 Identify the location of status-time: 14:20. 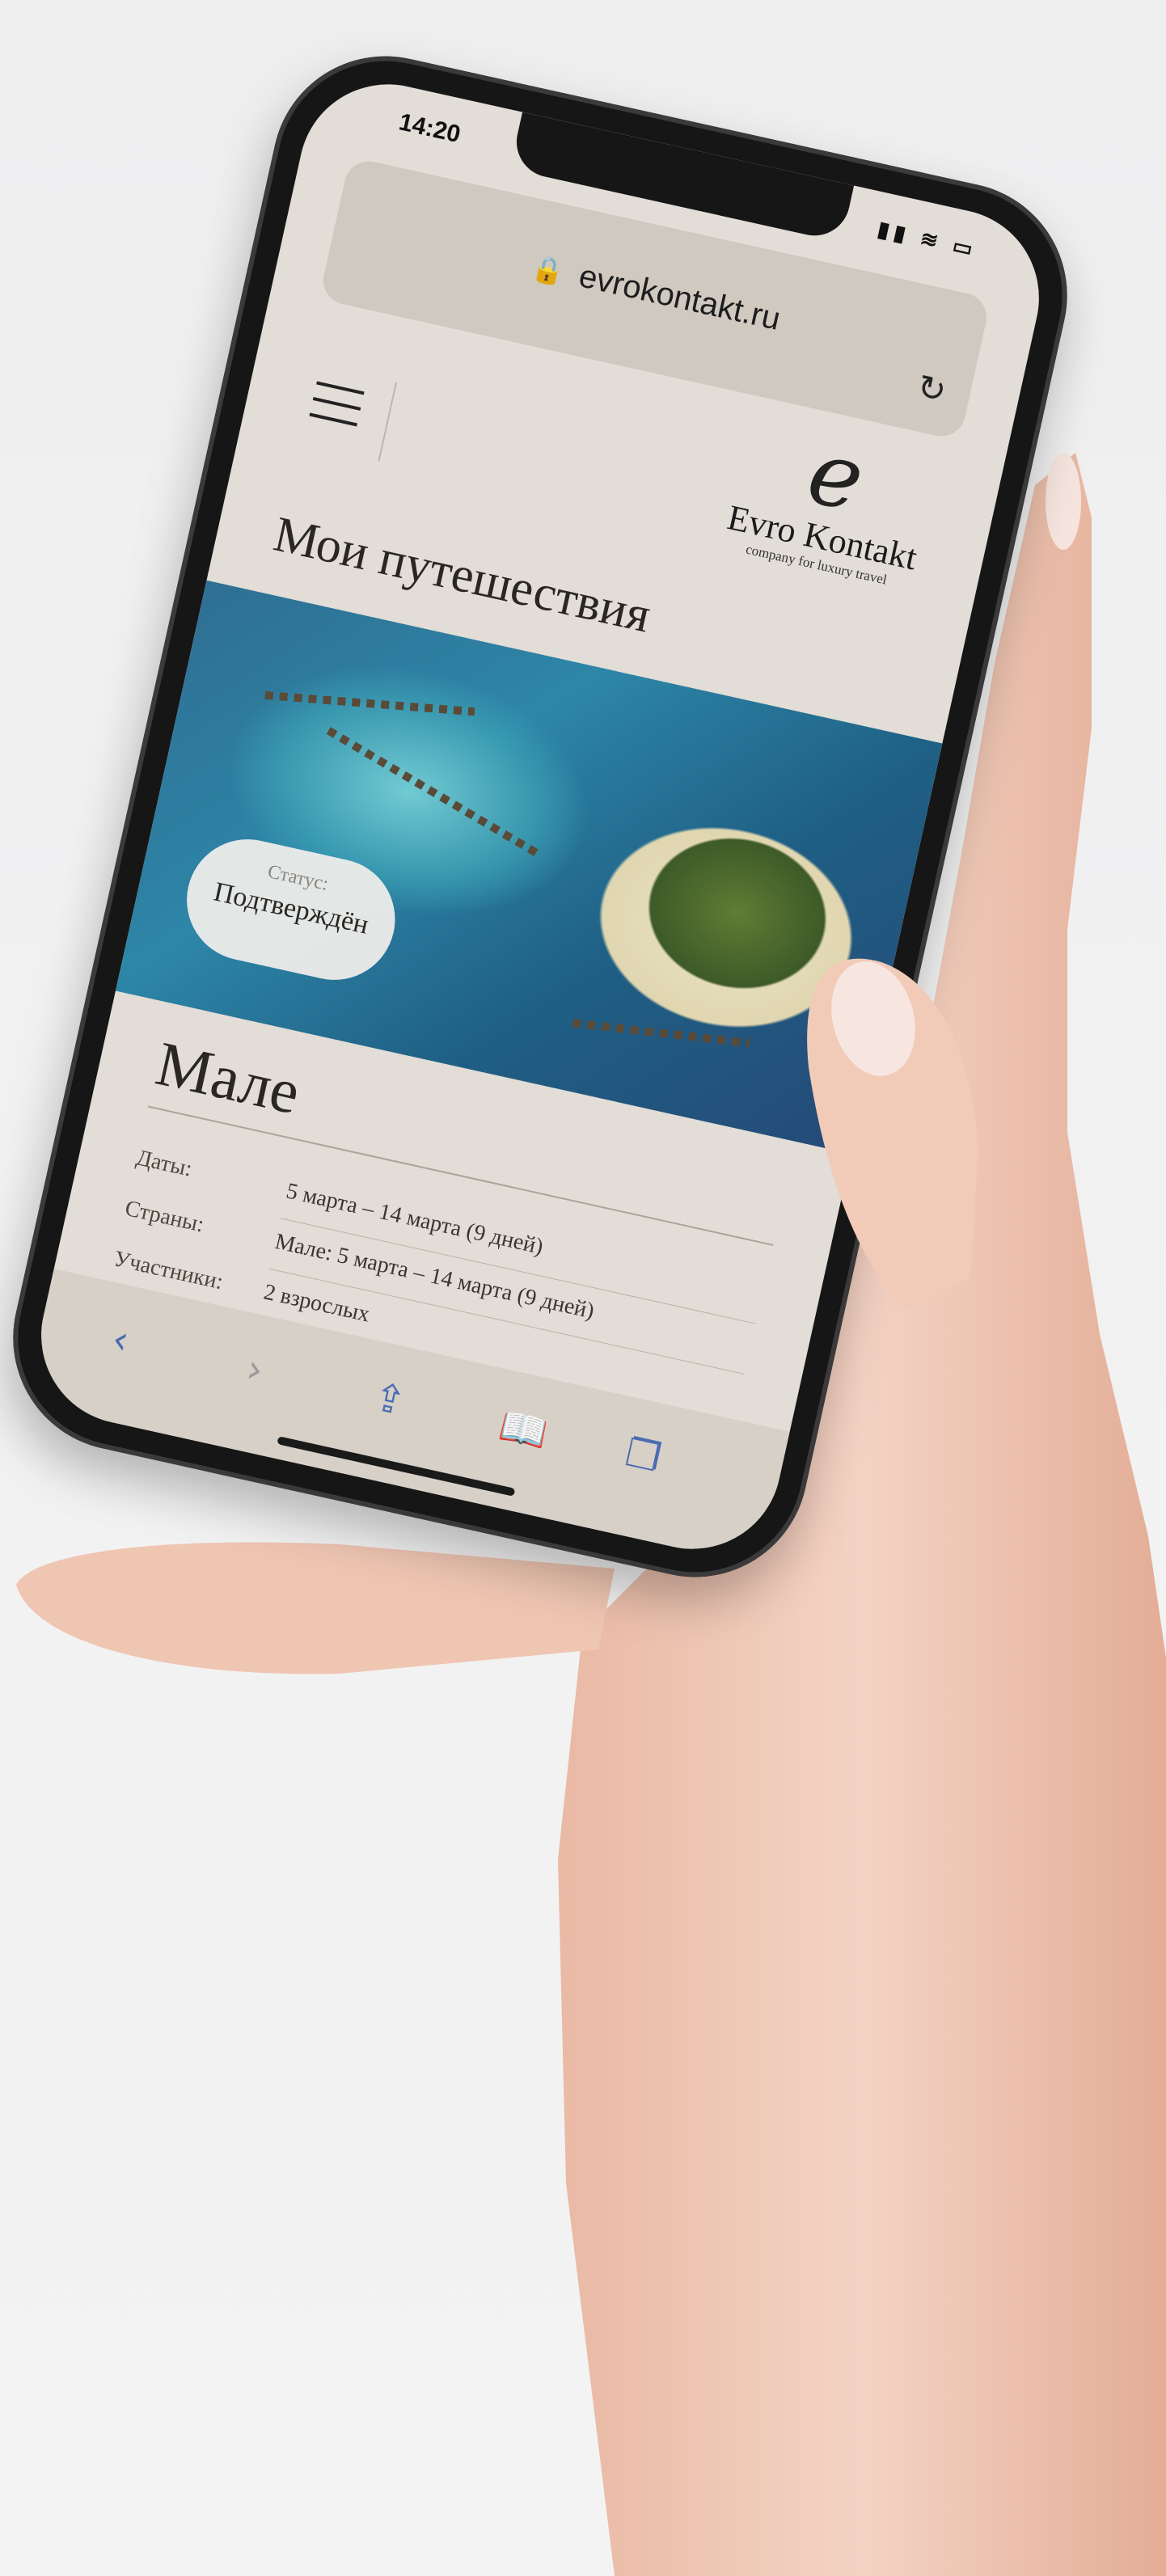
(429, 128).